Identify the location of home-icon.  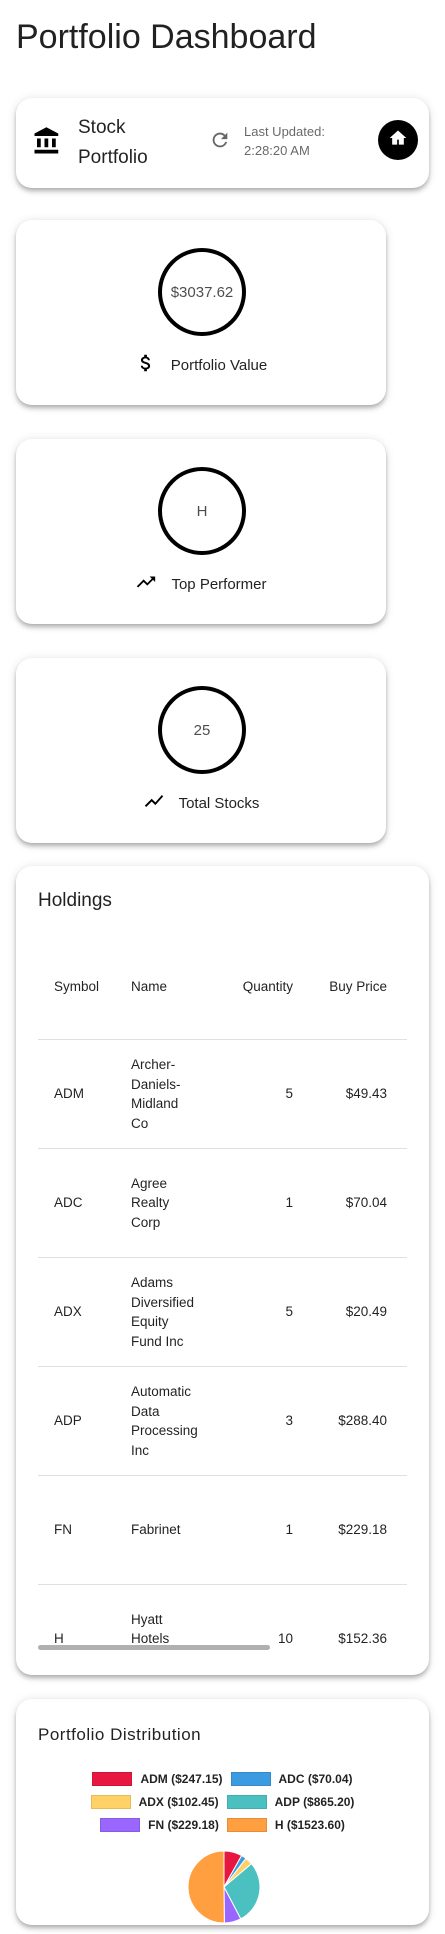
(398, 140).